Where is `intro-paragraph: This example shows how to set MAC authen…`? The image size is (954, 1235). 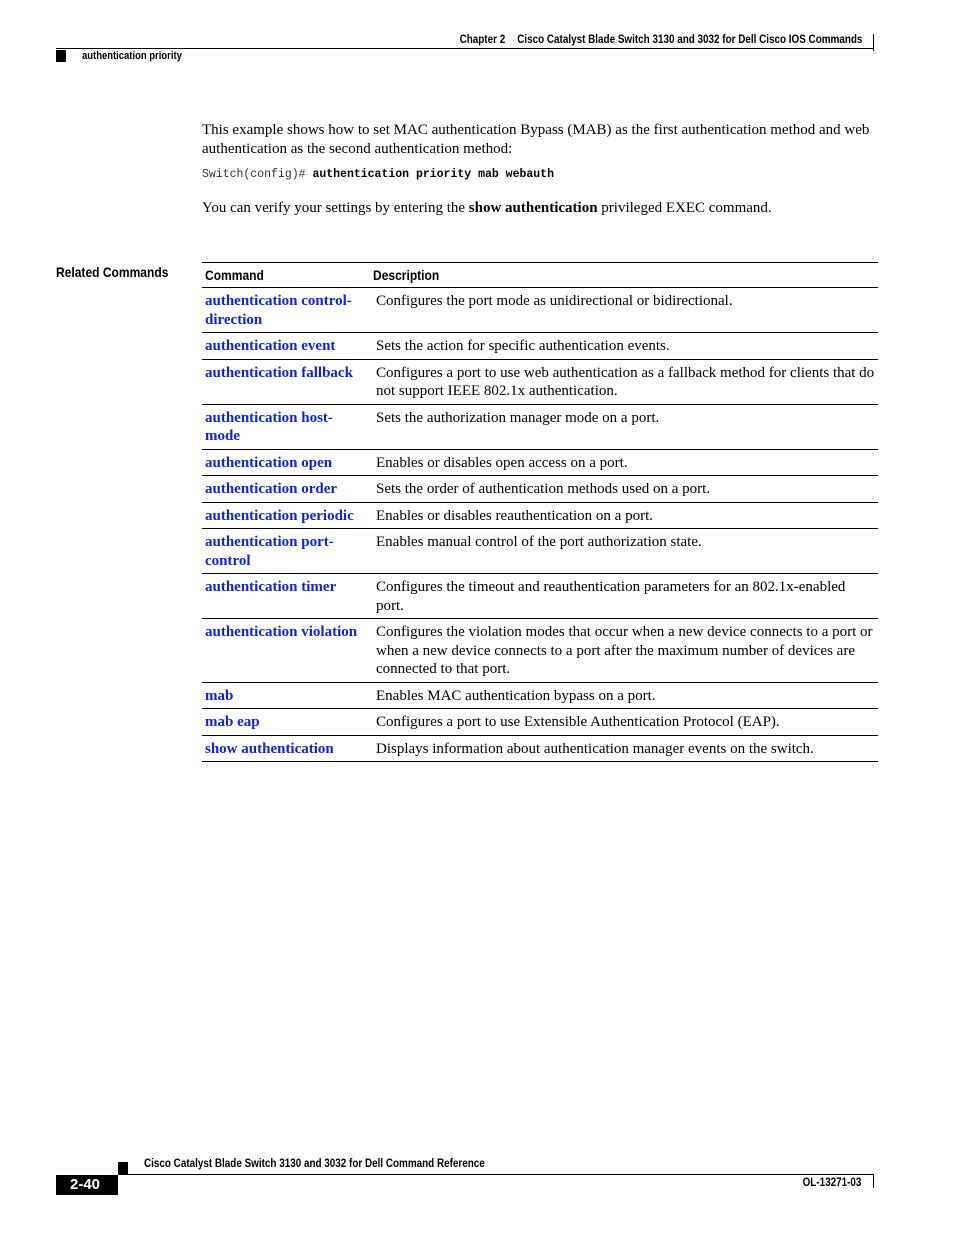 intro-paragraph: This example shows how to set MAC authen… is located at coordinates (536, 139).